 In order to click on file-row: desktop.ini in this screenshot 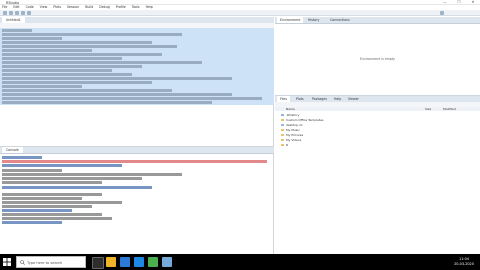, I will do `click(377, 125)`.